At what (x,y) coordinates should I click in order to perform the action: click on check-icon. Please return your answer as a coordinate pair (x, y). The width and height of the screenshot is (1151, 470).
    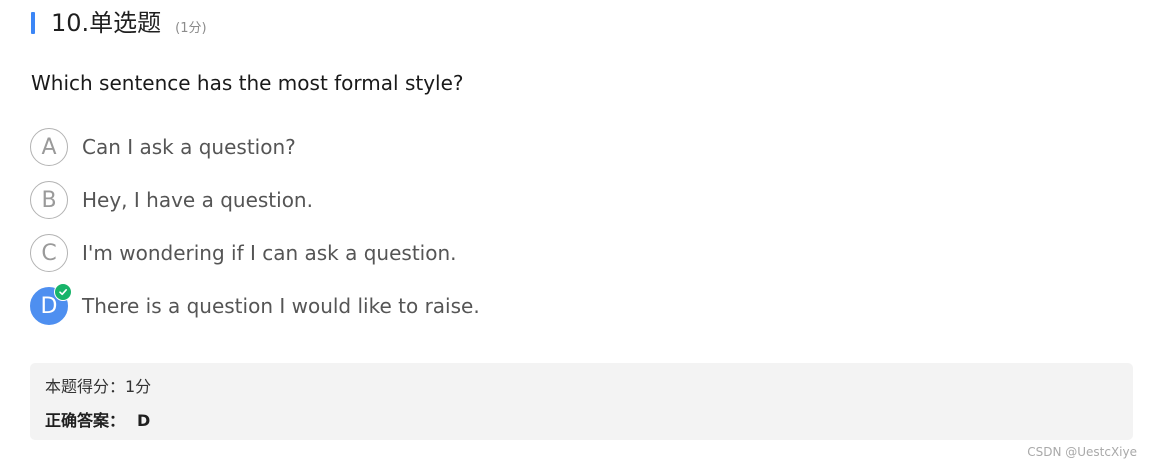
    Looking at the image, I should click on (63, 292).